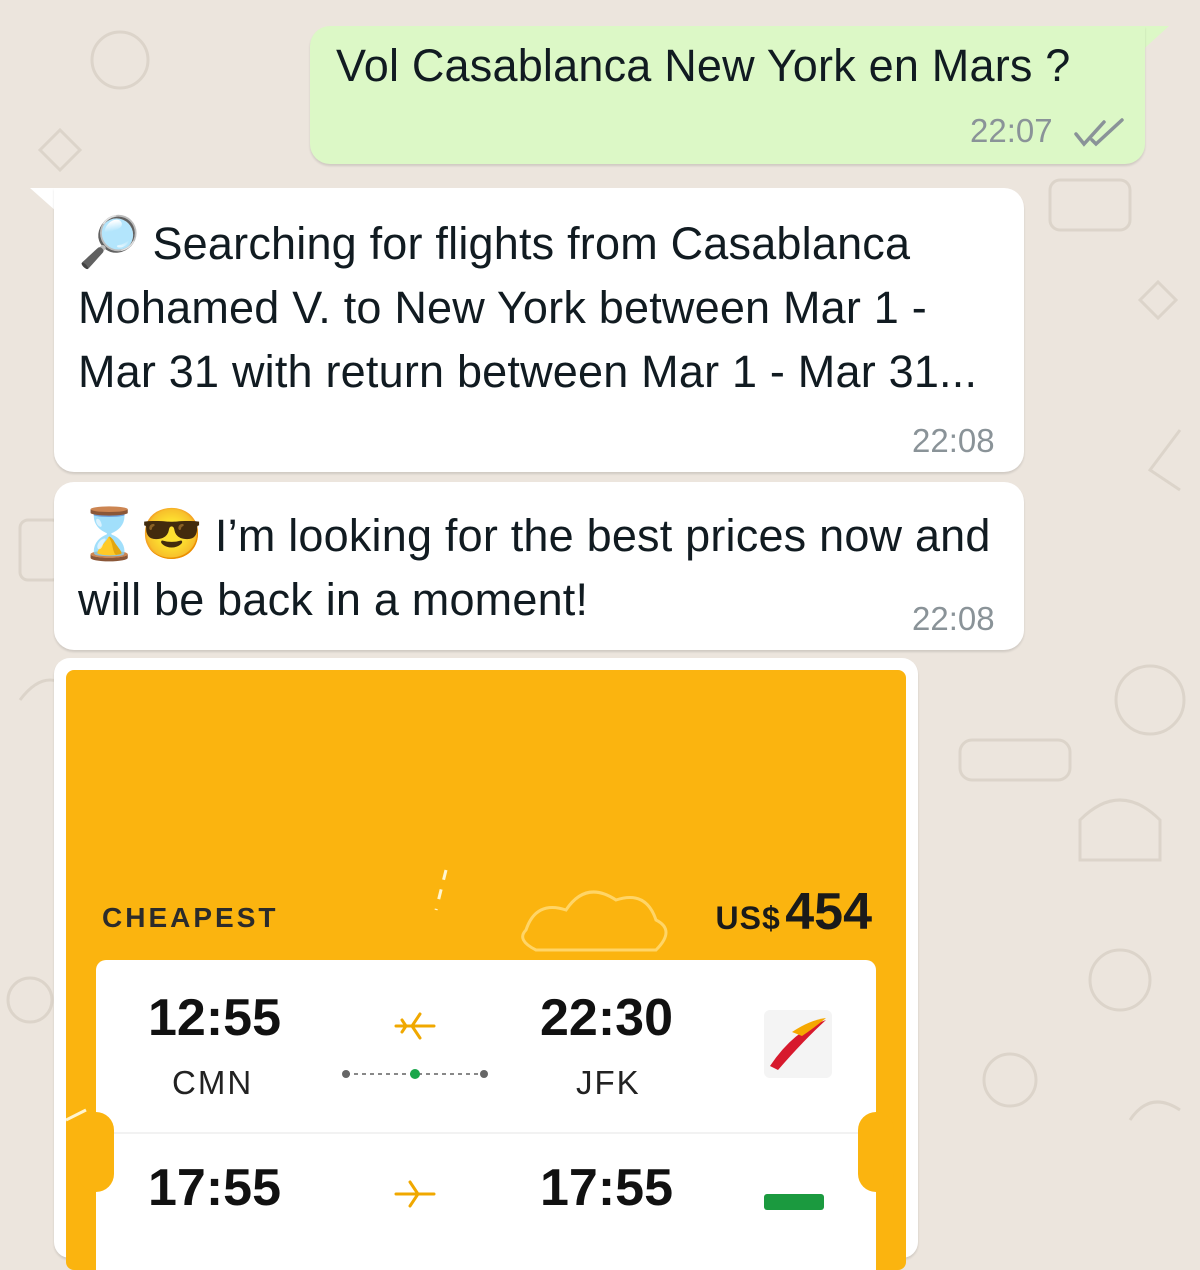  What do you see at coordinates (727, 95) in the screenshot?
I see `outgoing-message: Vol Casablanca New York en Mars ? 22:07` at bounding box center [727, 95].